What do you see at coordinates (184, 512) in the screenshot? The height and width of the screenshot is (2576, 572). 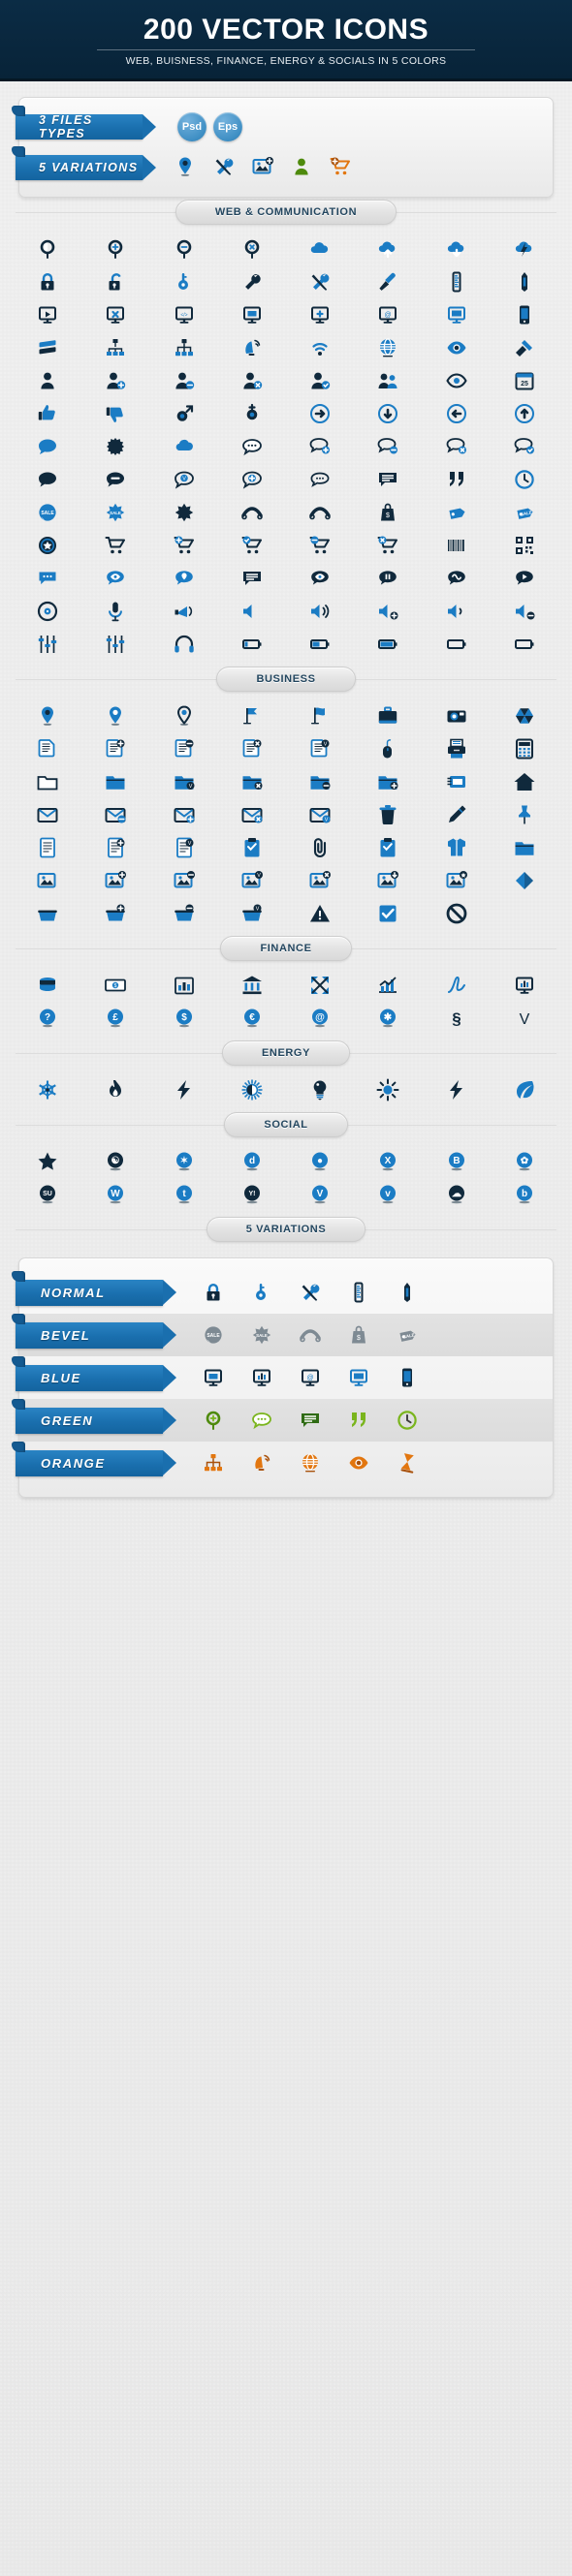 I see `starburst-icon` at bounding box center [184, 512].